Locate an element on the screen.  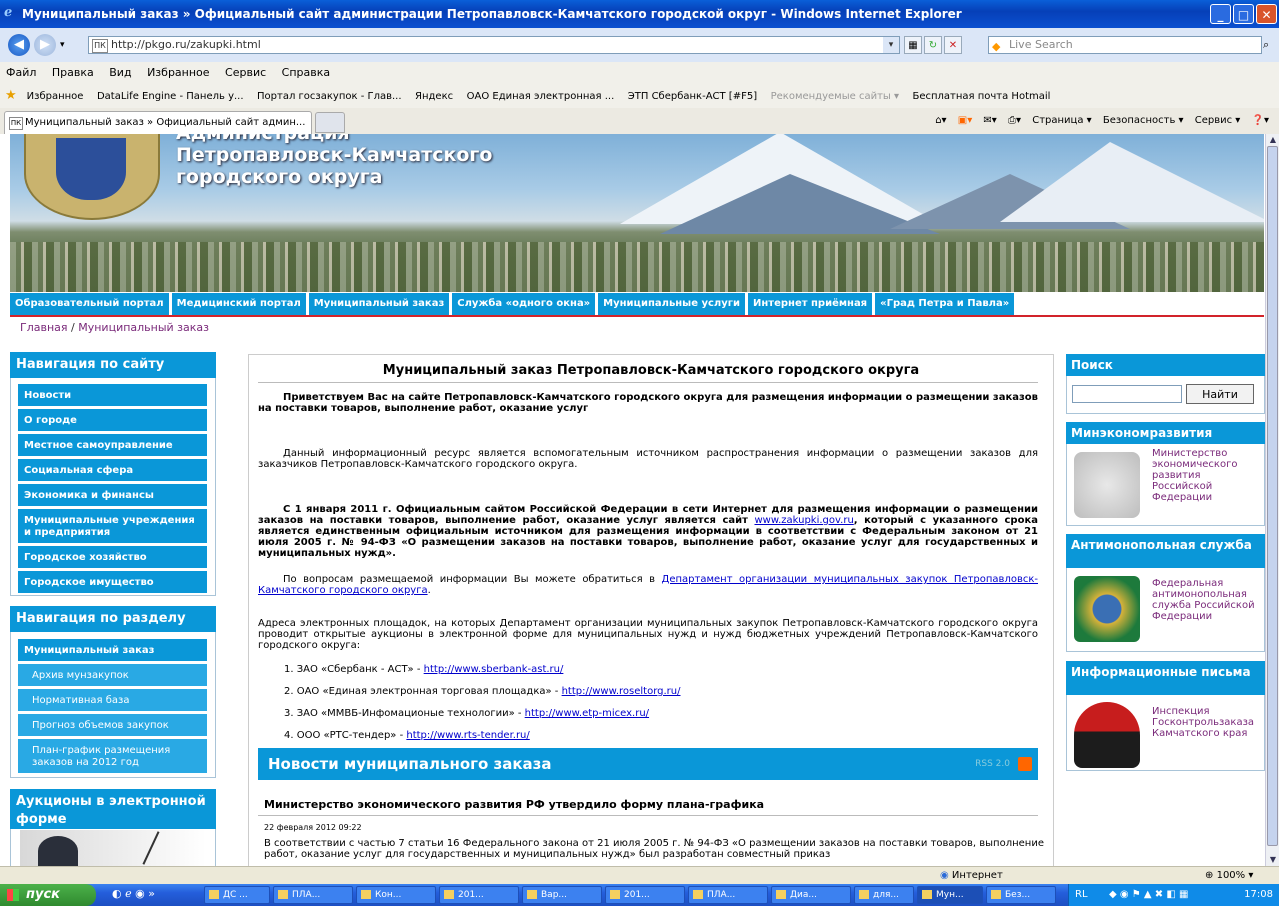
quick-launch-icons: ◐ ℯ ◉ » is located at coordinates (133, 893).